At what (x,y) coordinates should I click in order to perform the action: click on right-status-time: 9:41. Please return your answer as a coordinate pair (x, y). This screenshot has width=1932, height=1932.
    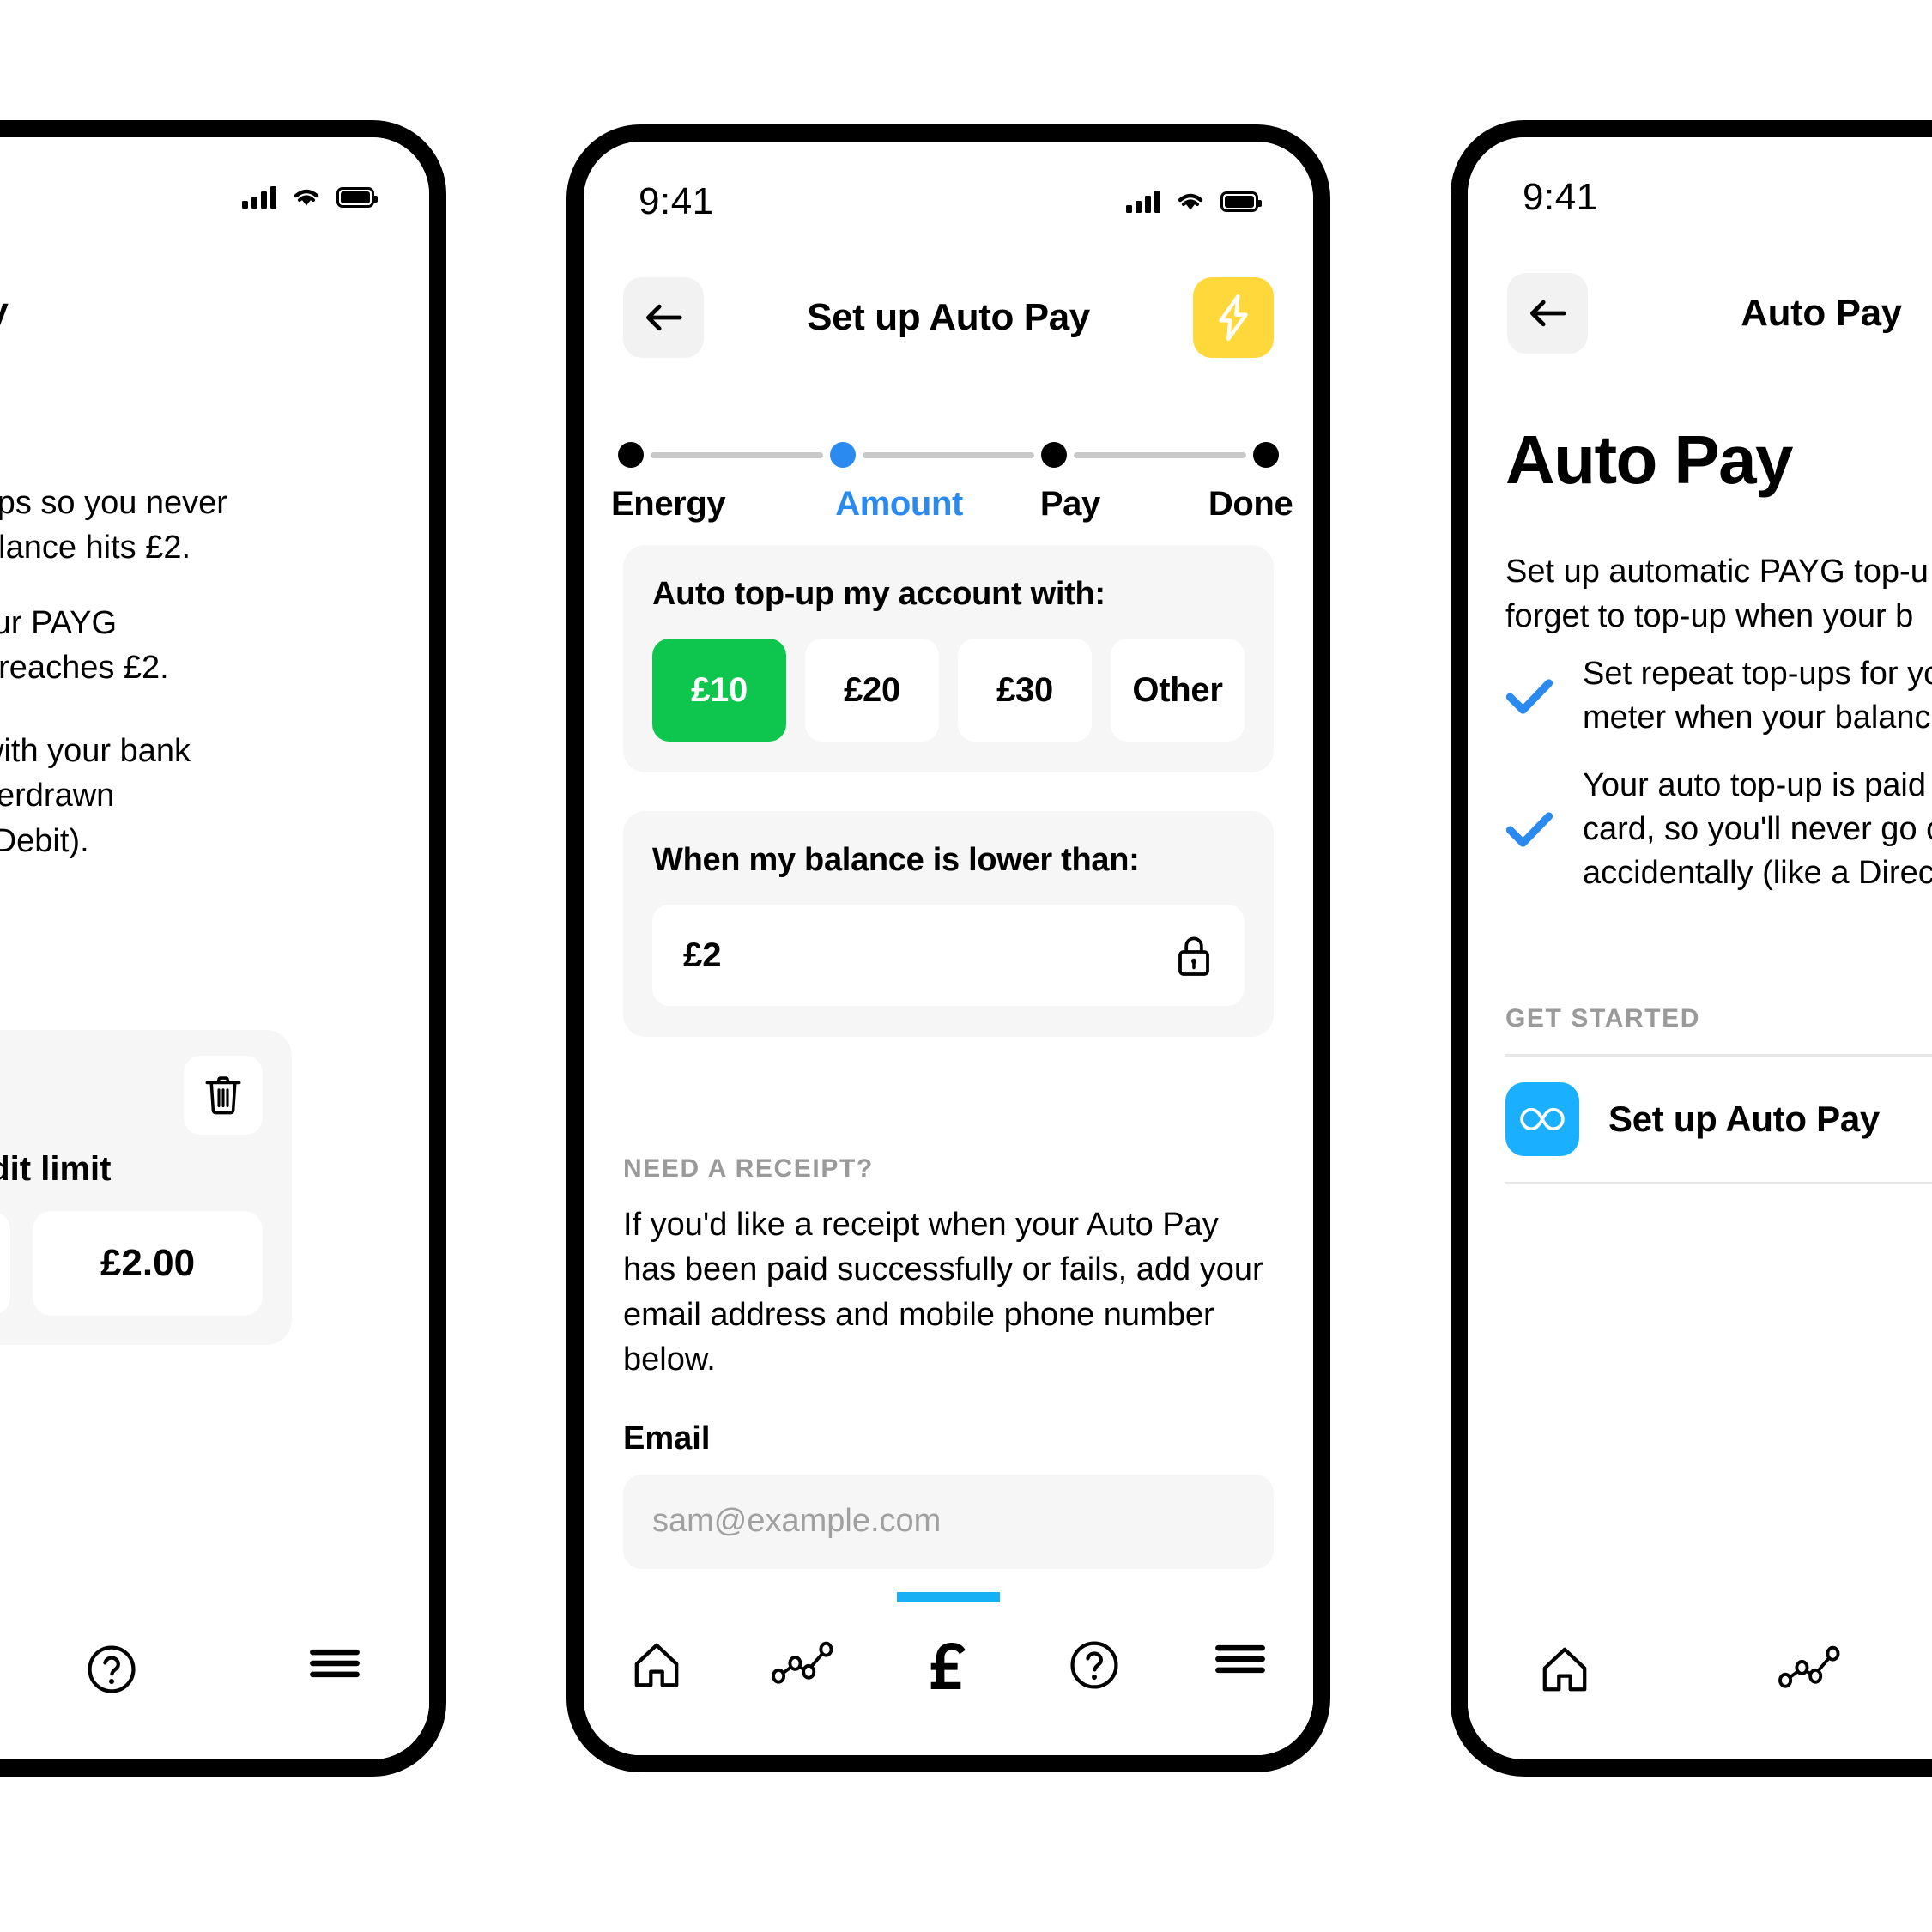
    Looking at the image, I should click on (1560, 197).